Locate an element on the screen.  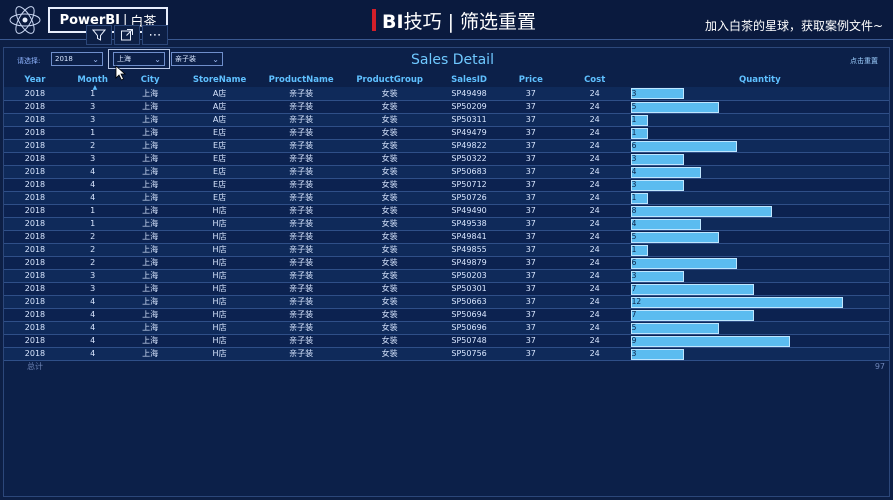
cell-salesid: SP50322 is located at coordinates (469, 159).